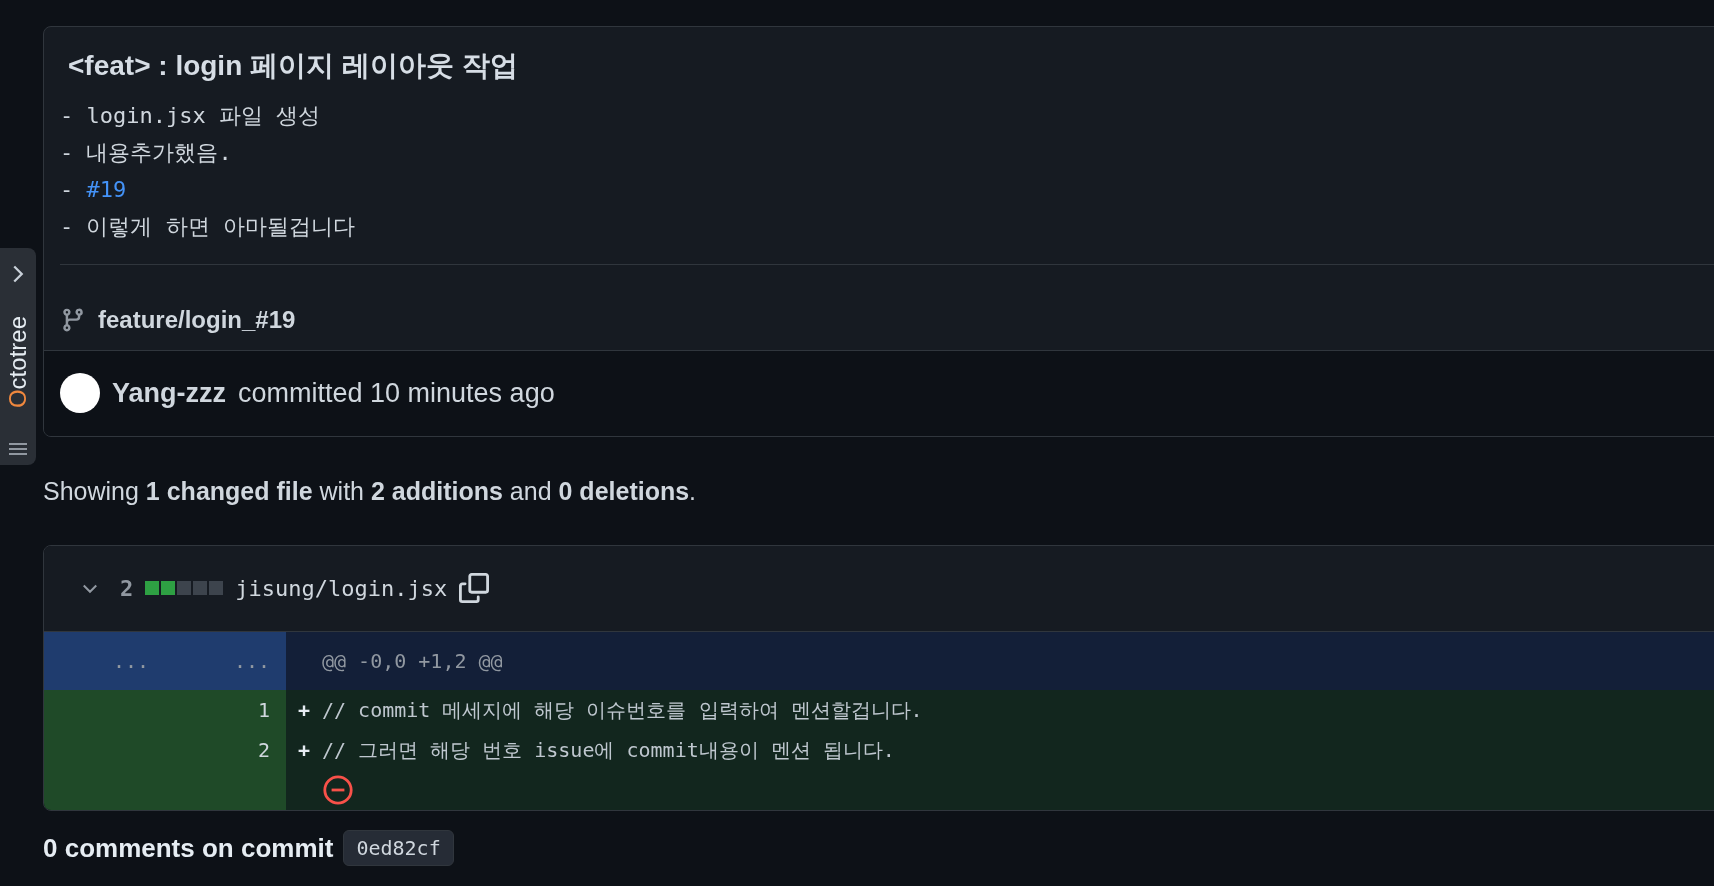  I want to click on hunk-header: @@ -0,0 +1,2 @@, so click(412, 660).